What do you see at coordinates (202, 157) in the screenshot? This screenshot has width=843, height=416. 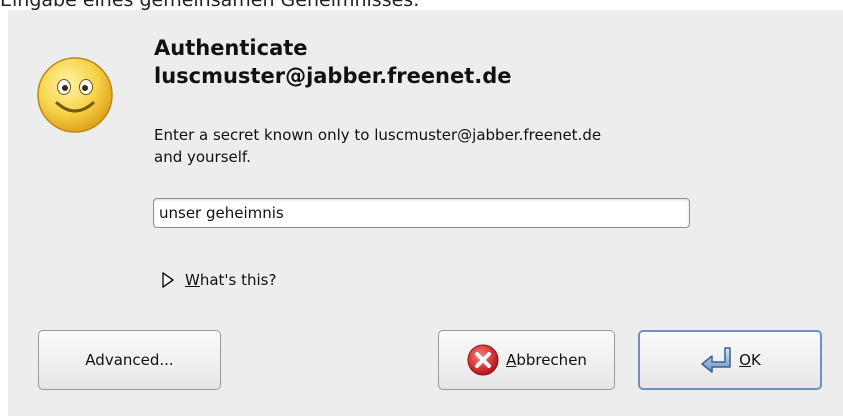 I see `message-line2: and yourself.` at bounding box center [202, 157].